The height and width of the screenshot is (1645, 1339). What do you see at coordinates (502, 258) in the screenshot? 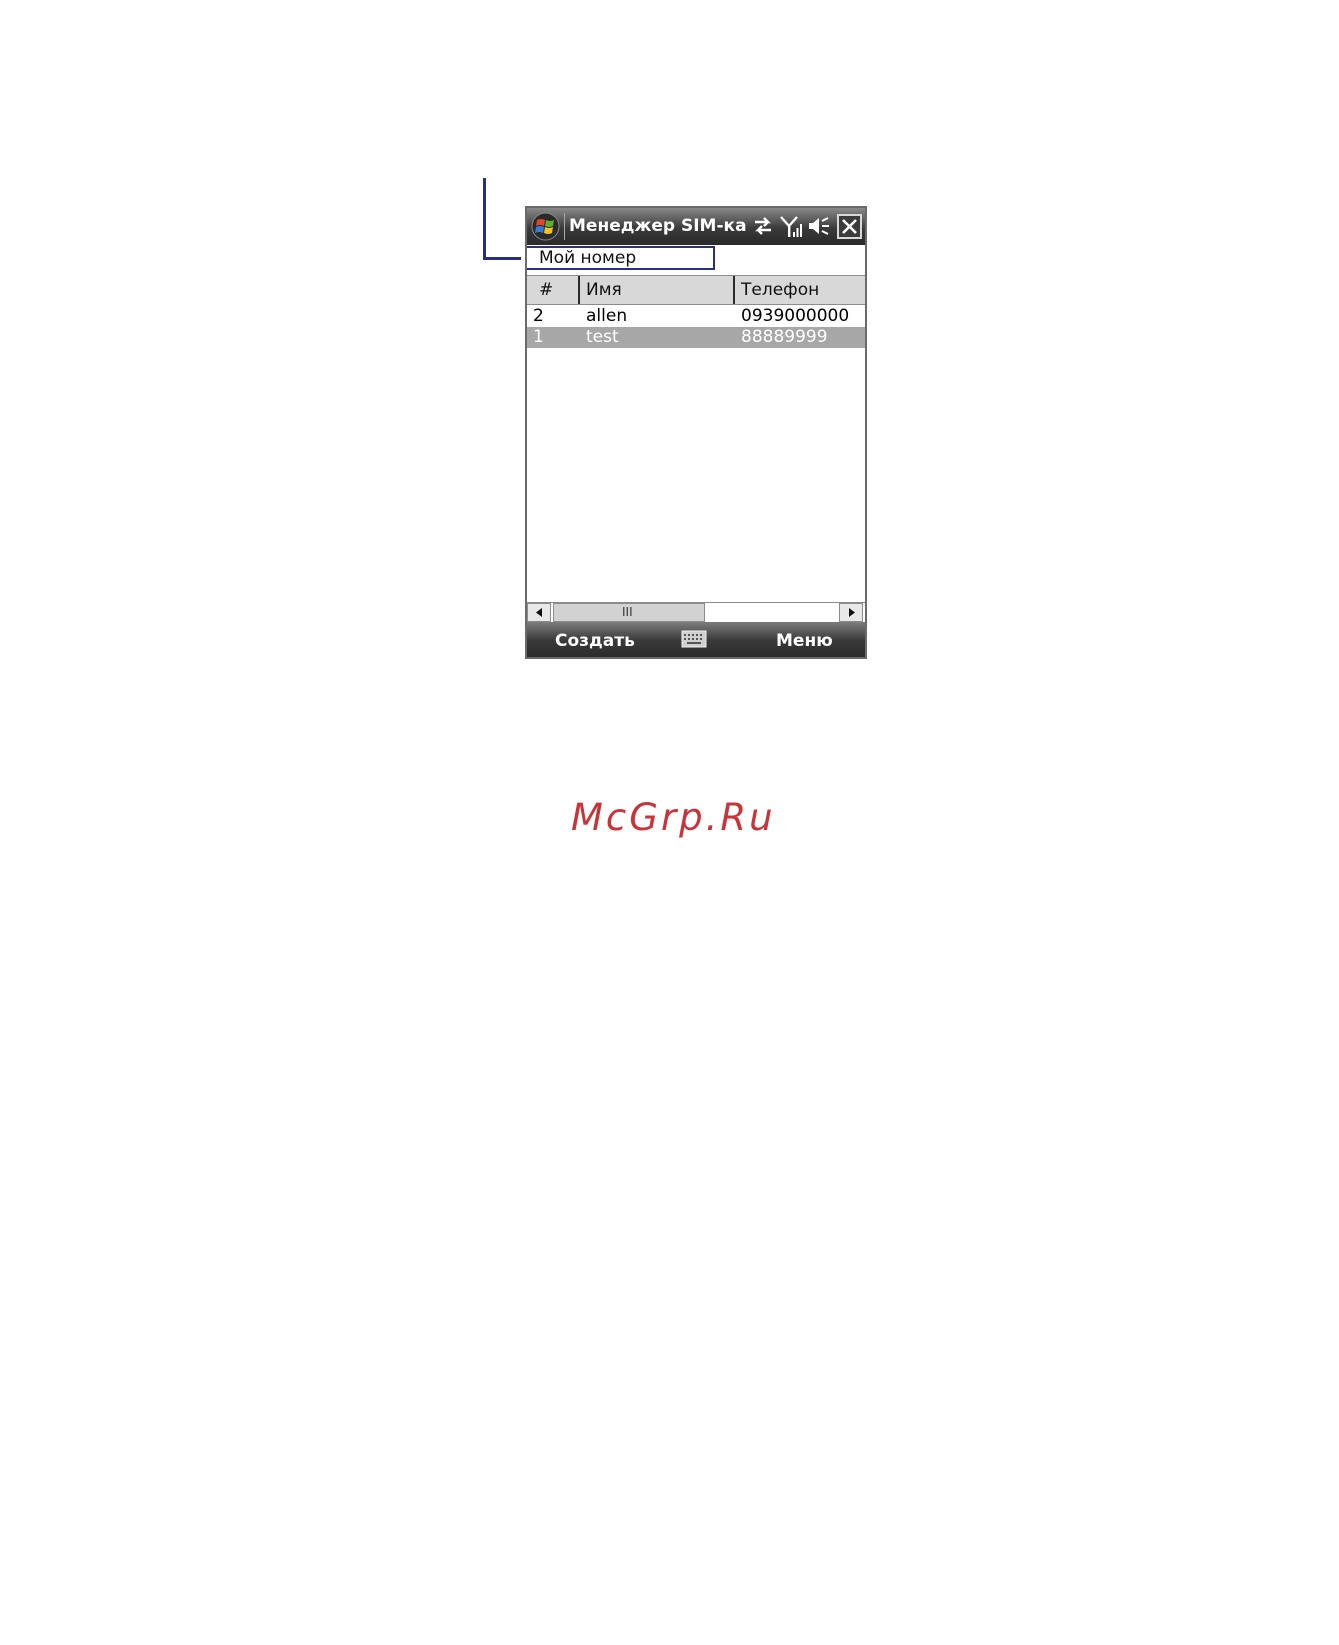
I see `callout-line-horizontal` at bounding box center [502, 258].